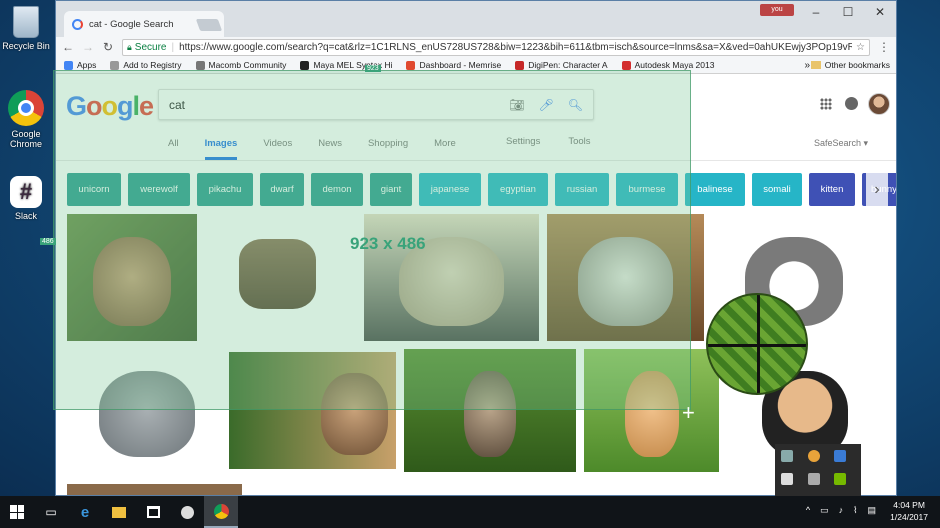 This screenshot has height=528, width=940. What do you see at coordinates (832, 189) in the screenshot?
I see `related-chip-kitten: kitten` at bounding box center [832, 189].